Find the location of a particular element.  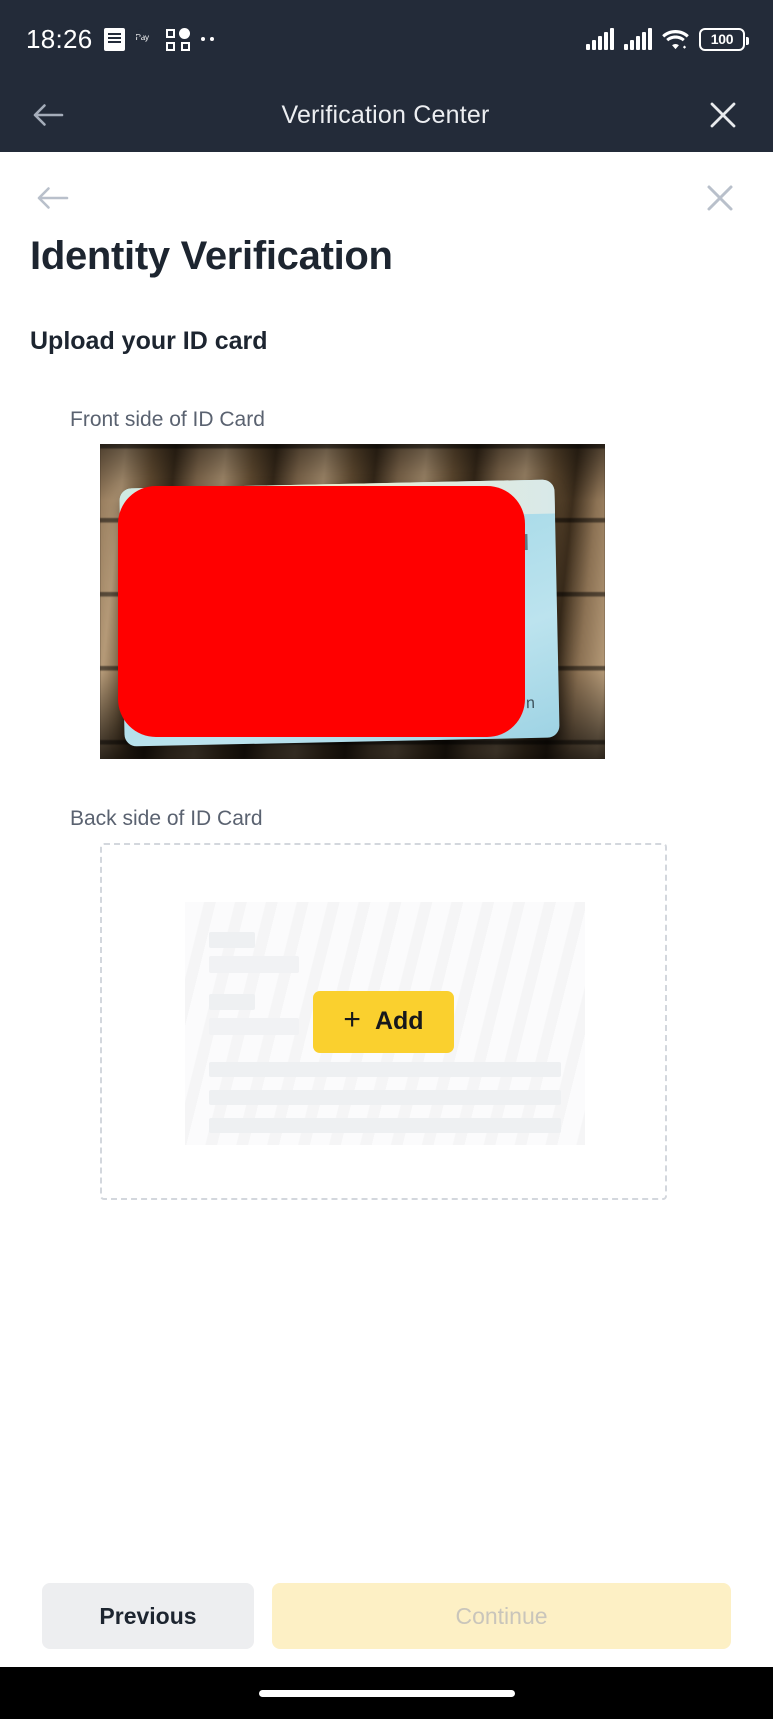

document-icon is located at coordinates (114, 39).